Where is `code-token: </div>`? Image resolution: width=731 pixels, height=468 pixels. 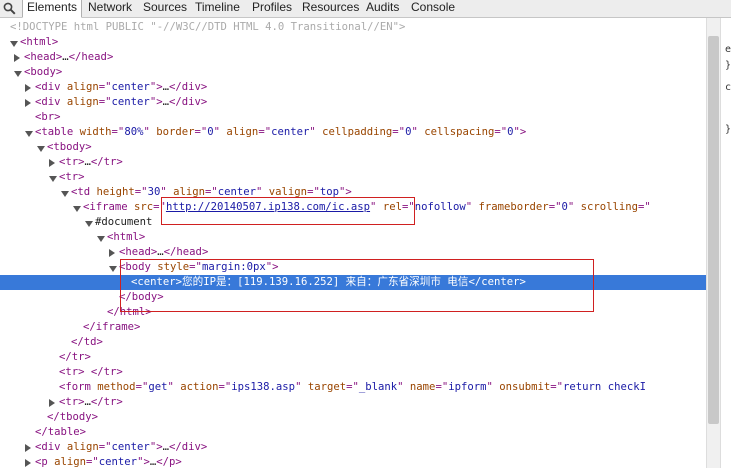
code-token: </div> is located at coordinates (188, 102).